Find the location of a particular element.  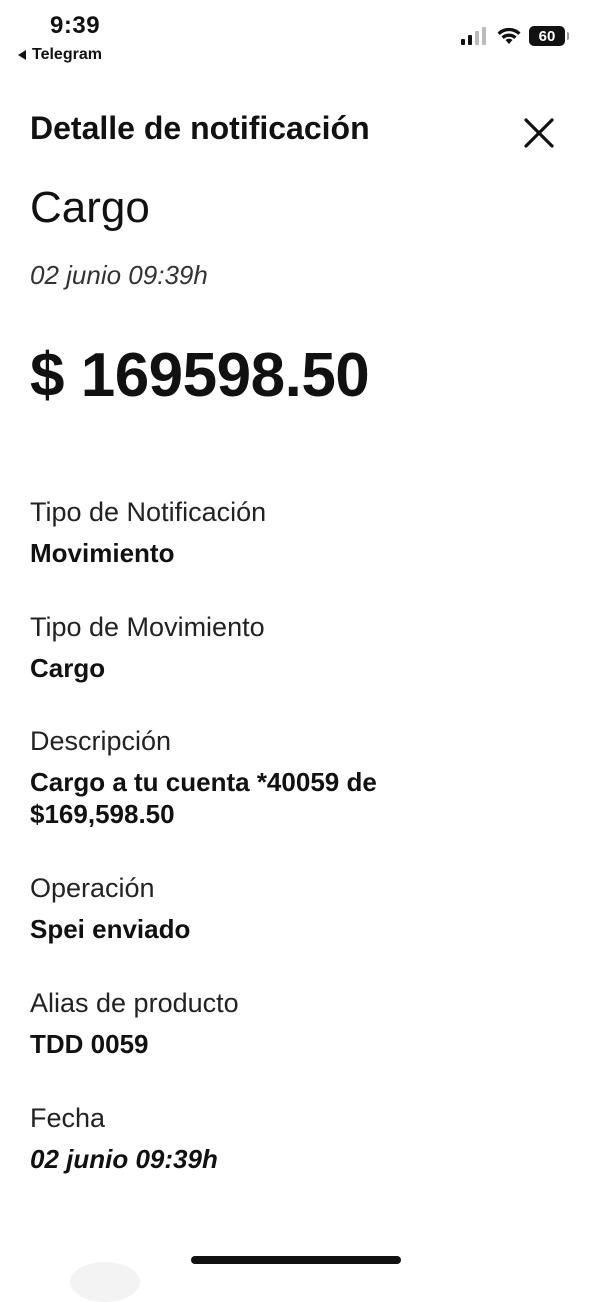

detail-value: Movimiento is located at coordinates (102, 553).